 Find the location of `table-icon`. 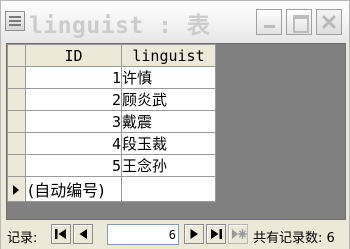

table-icon is located at coordinates (15, 21).